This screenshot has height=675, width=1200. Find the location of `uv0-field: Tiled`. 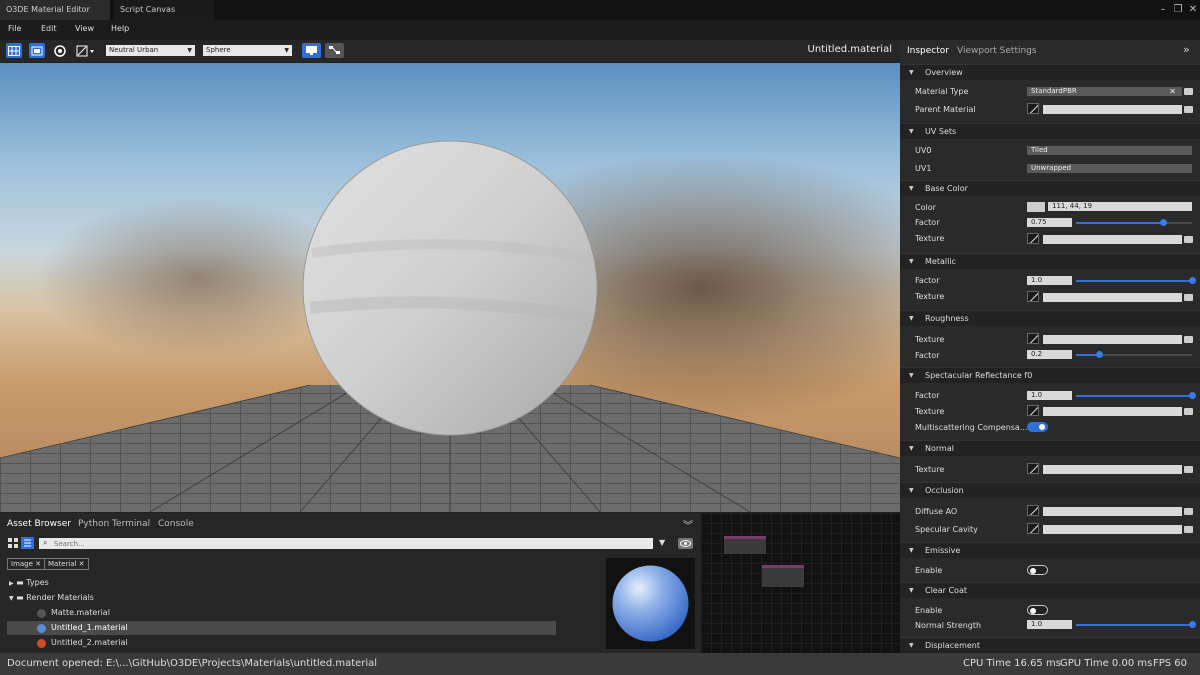

uv0-field: Tiled is located at coordinates (1109, 150).